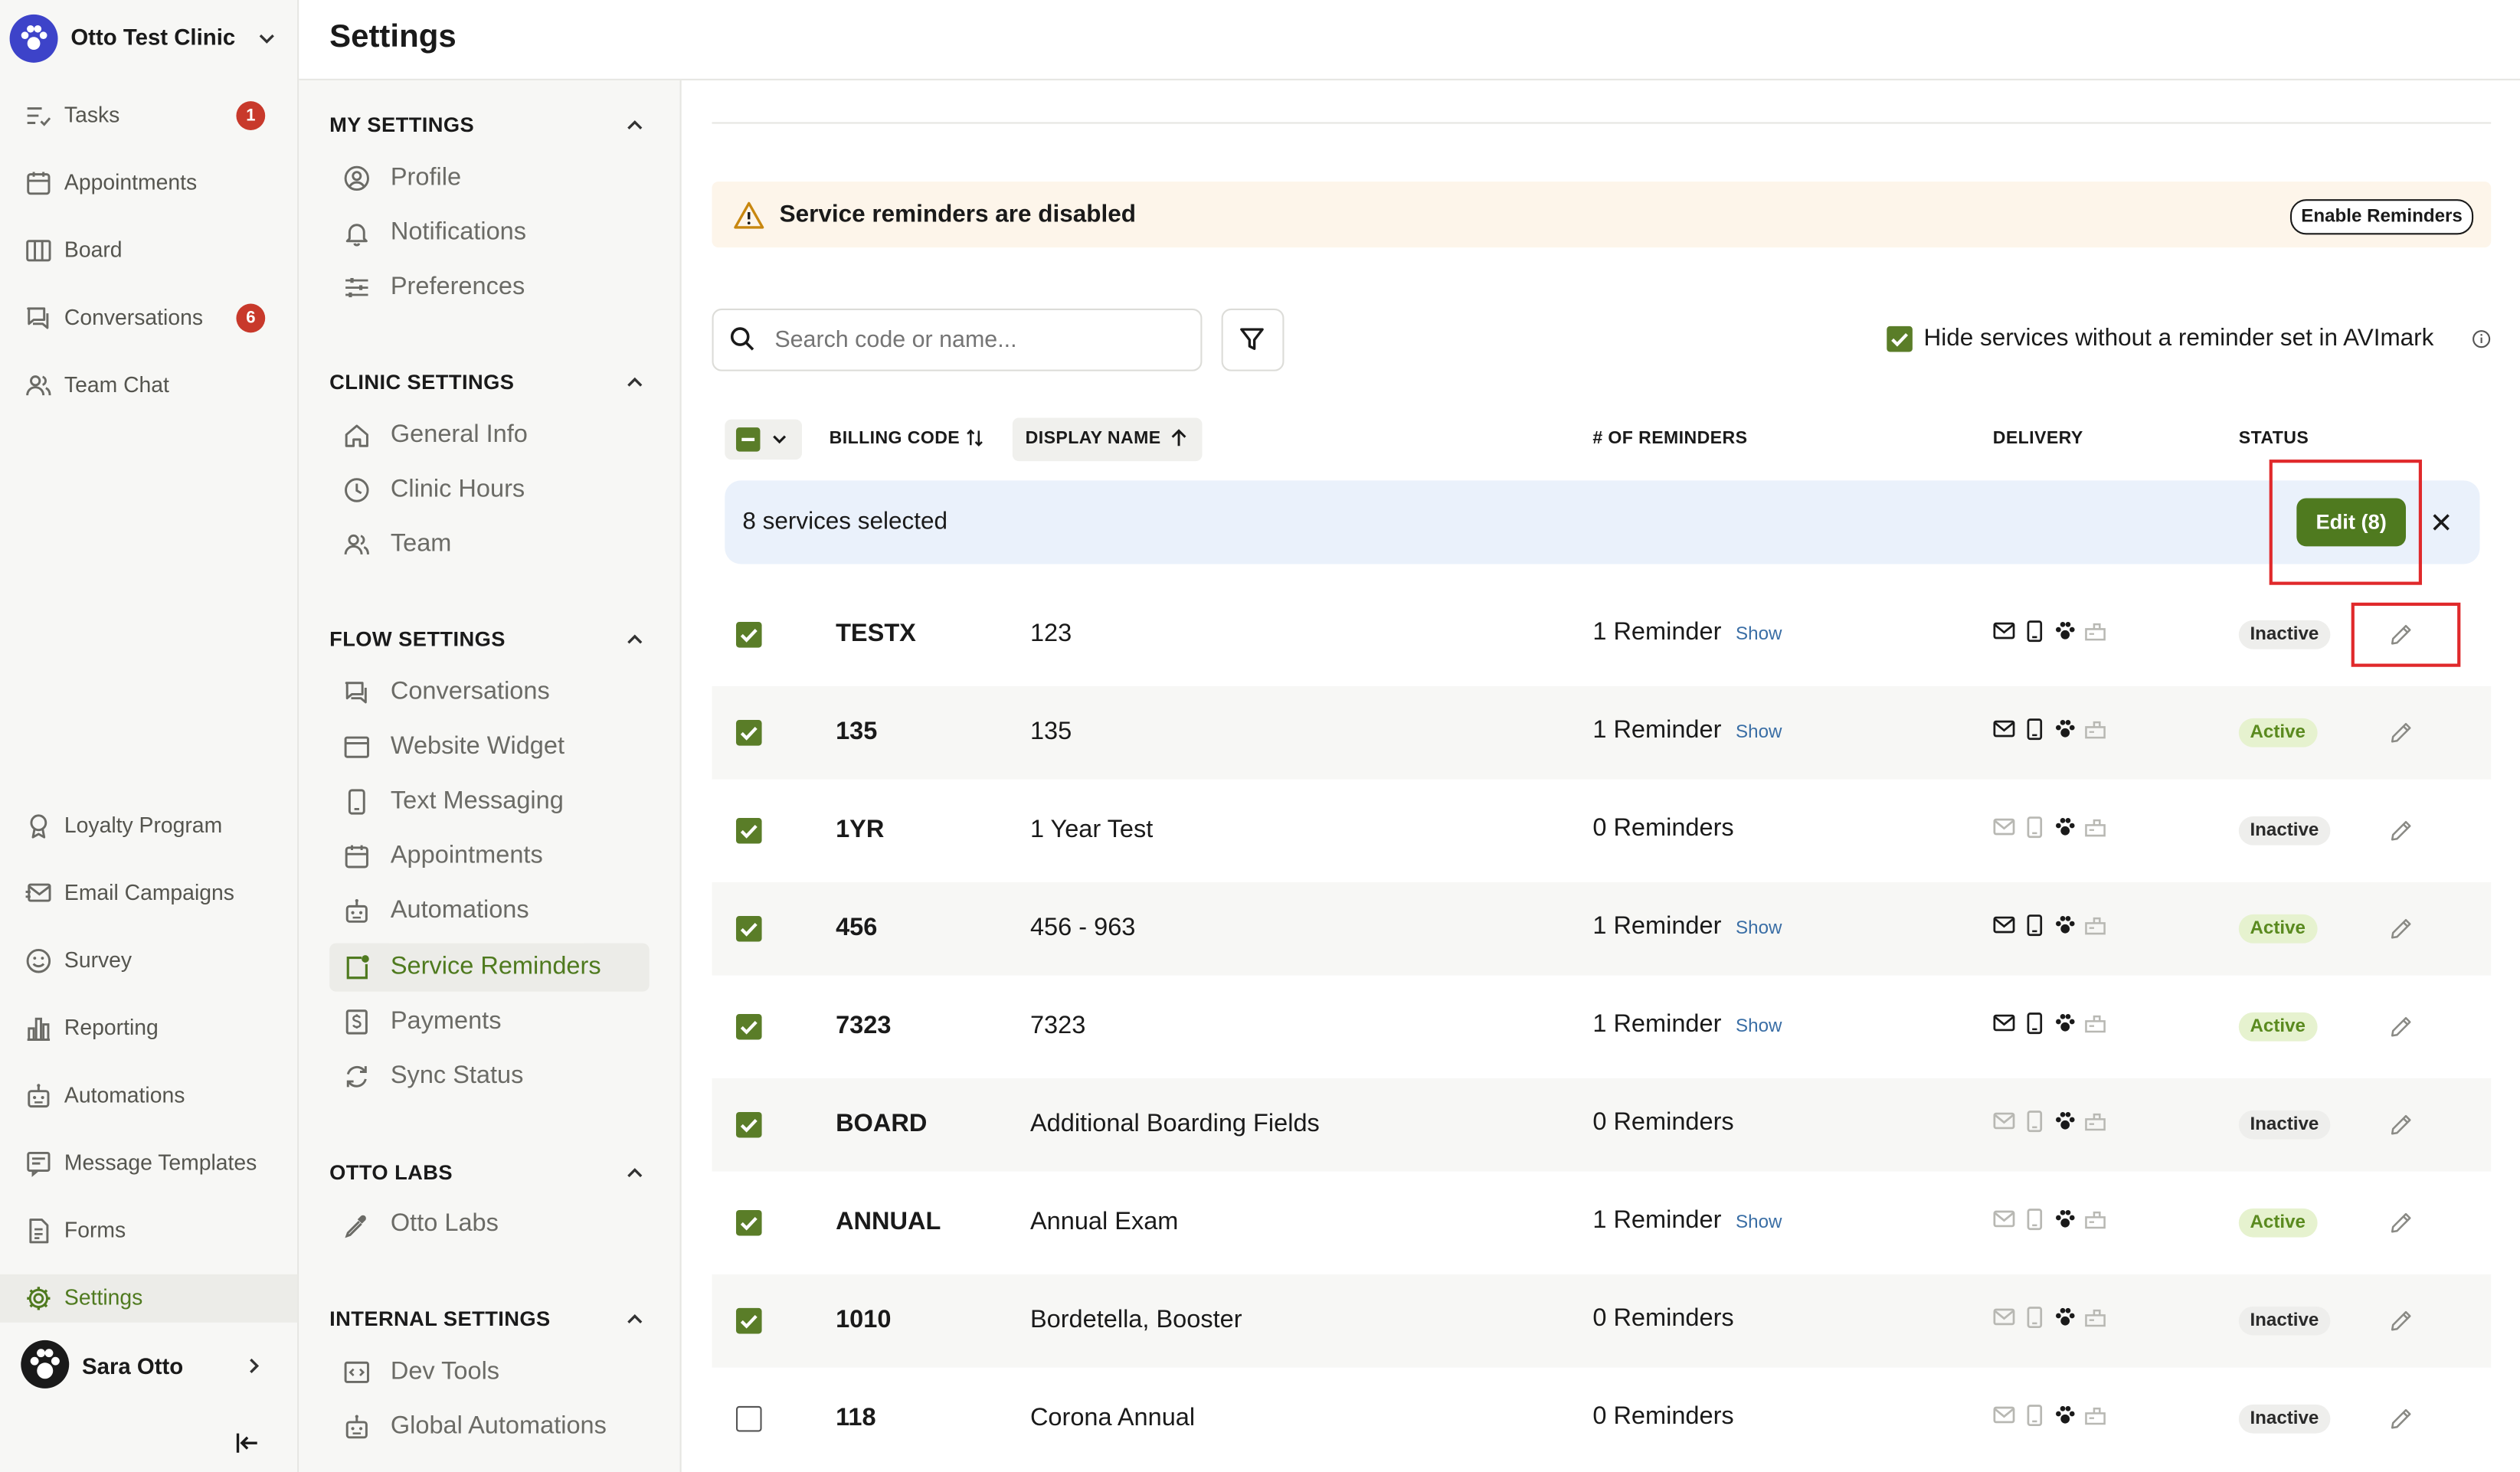  What do you see at coordinates (148, 1164) in the screenshot?
I see `nav-item-message-templates: Message Templates` at bounding box center [148, 1164].